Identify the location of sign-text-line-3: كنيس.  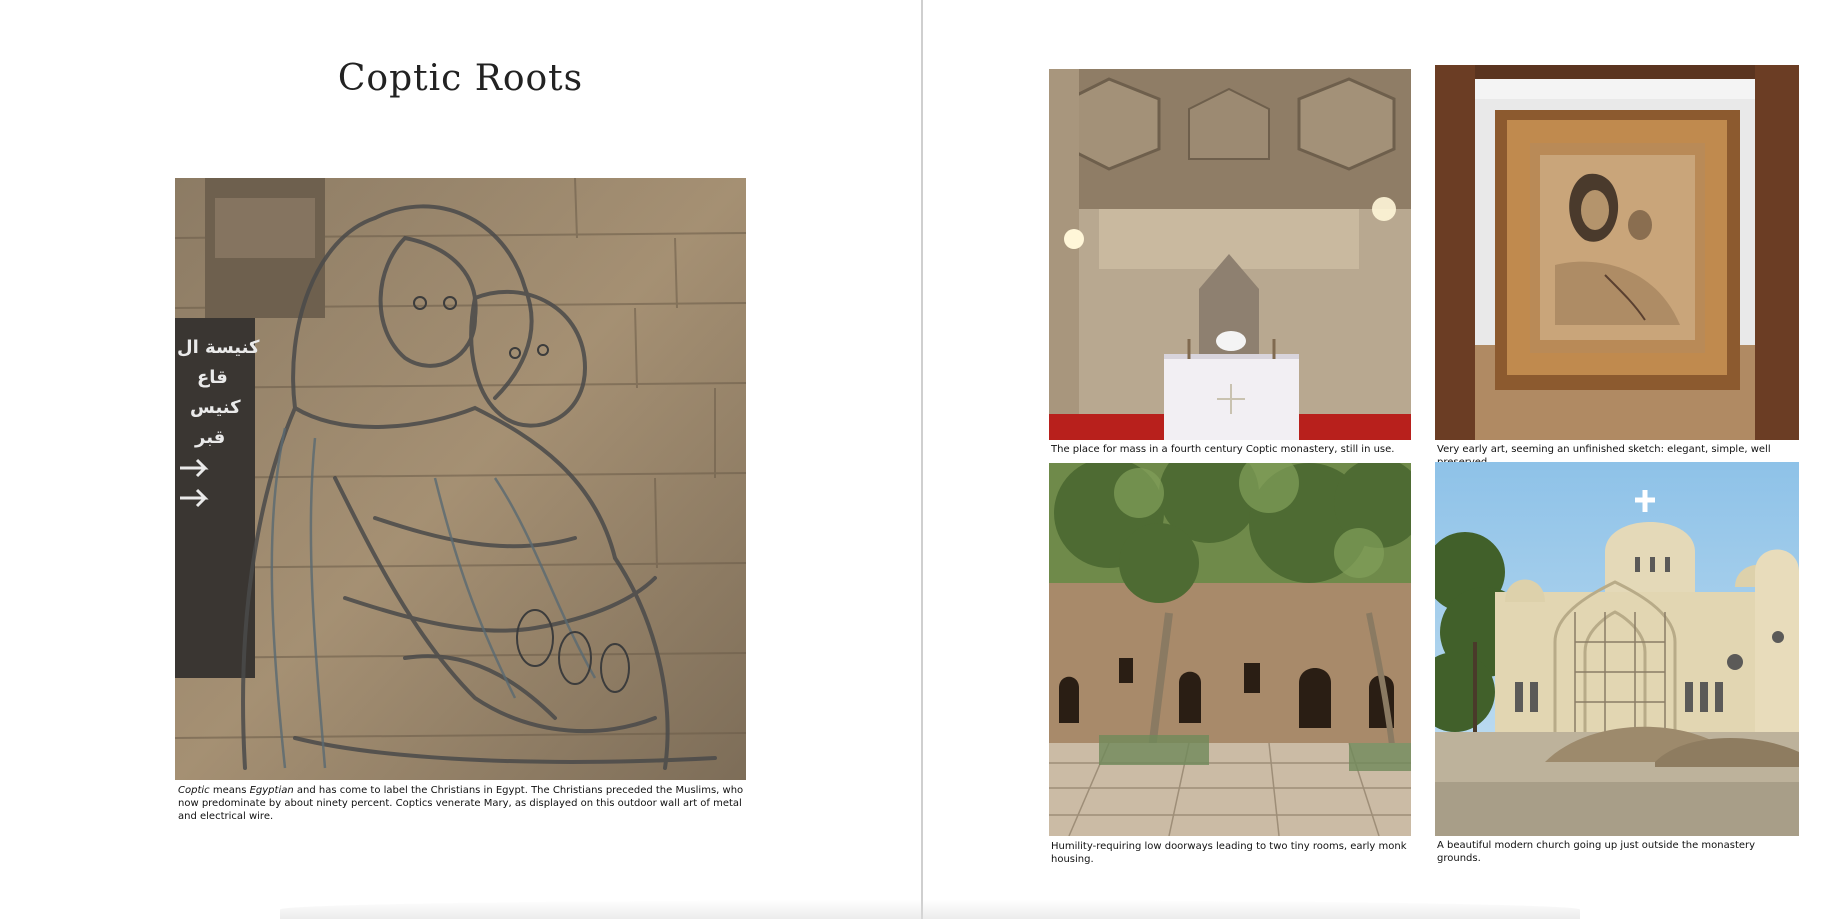
(215, 407).